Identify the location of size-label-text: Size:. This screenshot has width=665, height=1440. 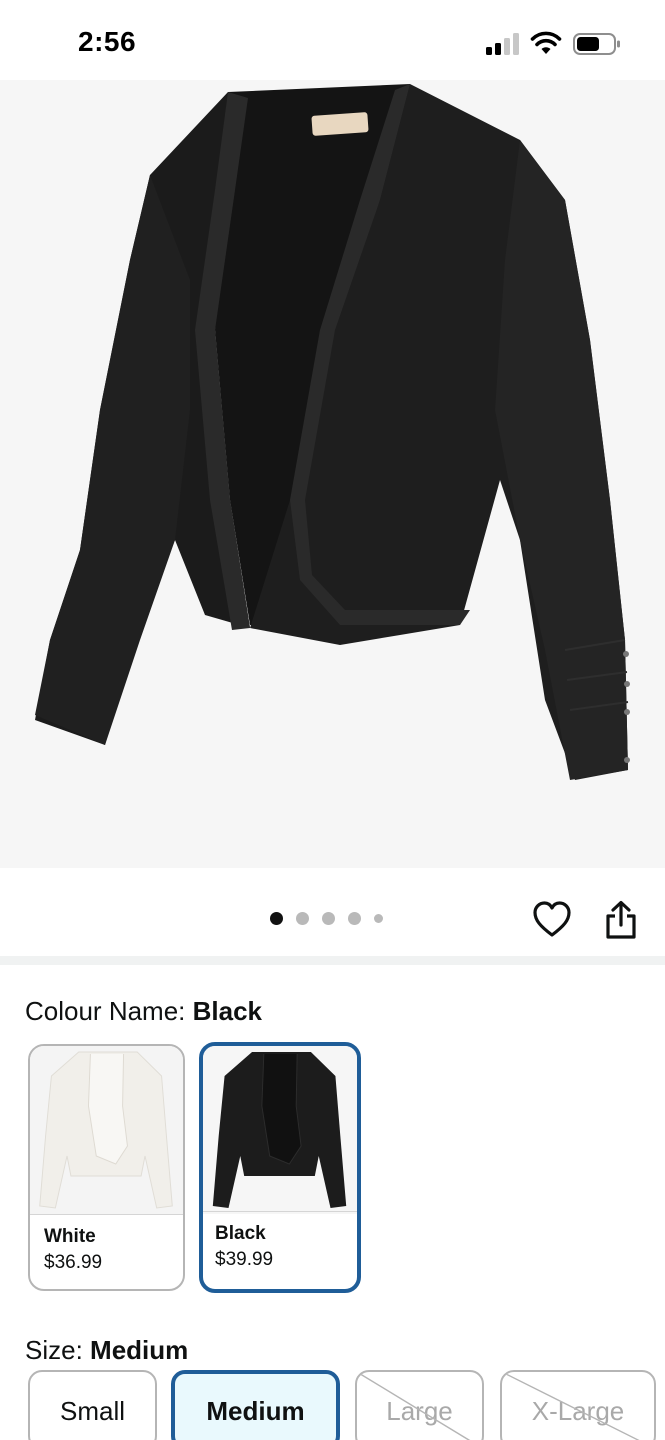
(54, 1350).